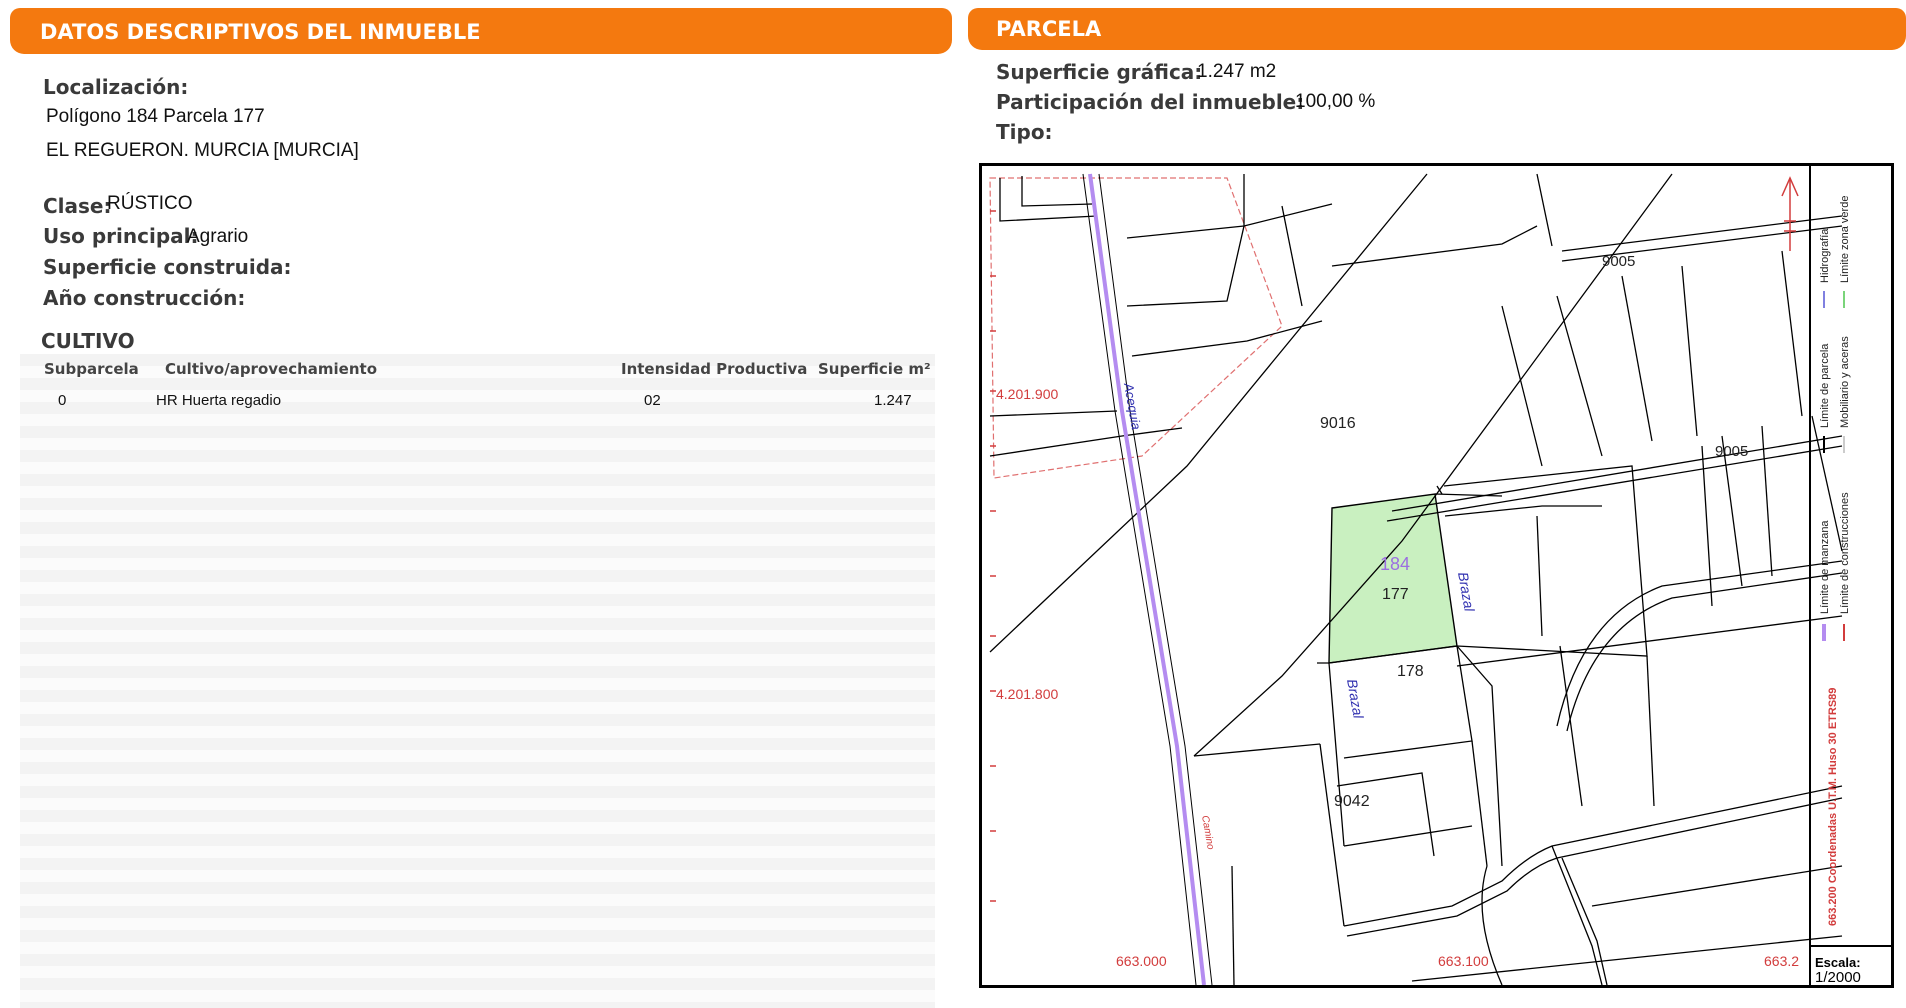  I want to click on hydrography-edges, so click(1147, 579).